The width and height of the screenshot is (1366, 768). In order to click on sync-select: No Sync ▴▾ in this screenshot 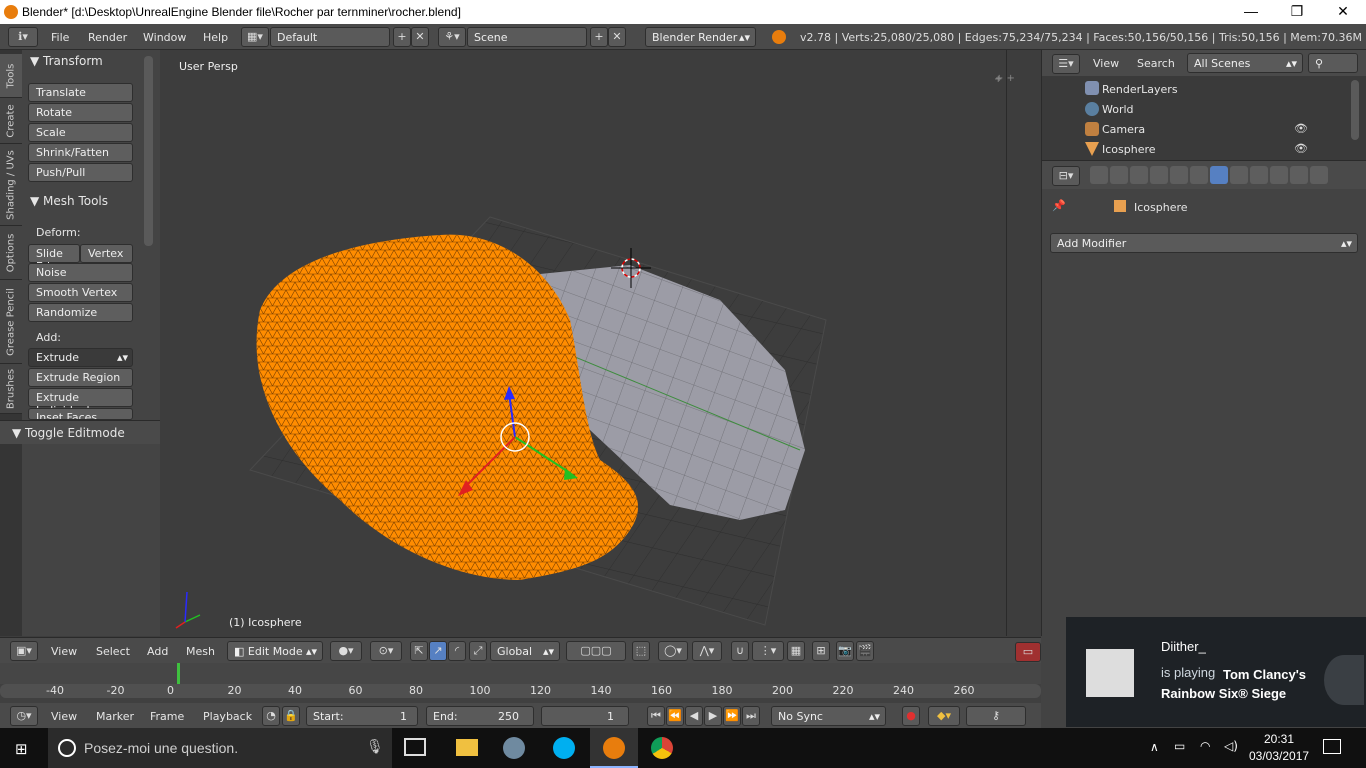, I will do `click(828, 716)`.